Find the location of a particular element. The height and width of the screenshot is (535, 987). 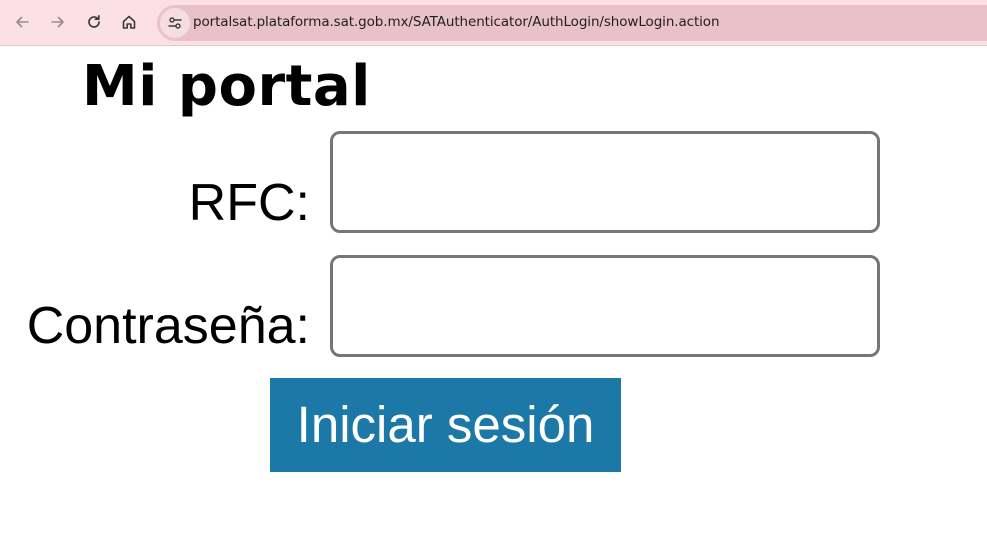

page-title: Mi portal is located at coordinates (226, 86).